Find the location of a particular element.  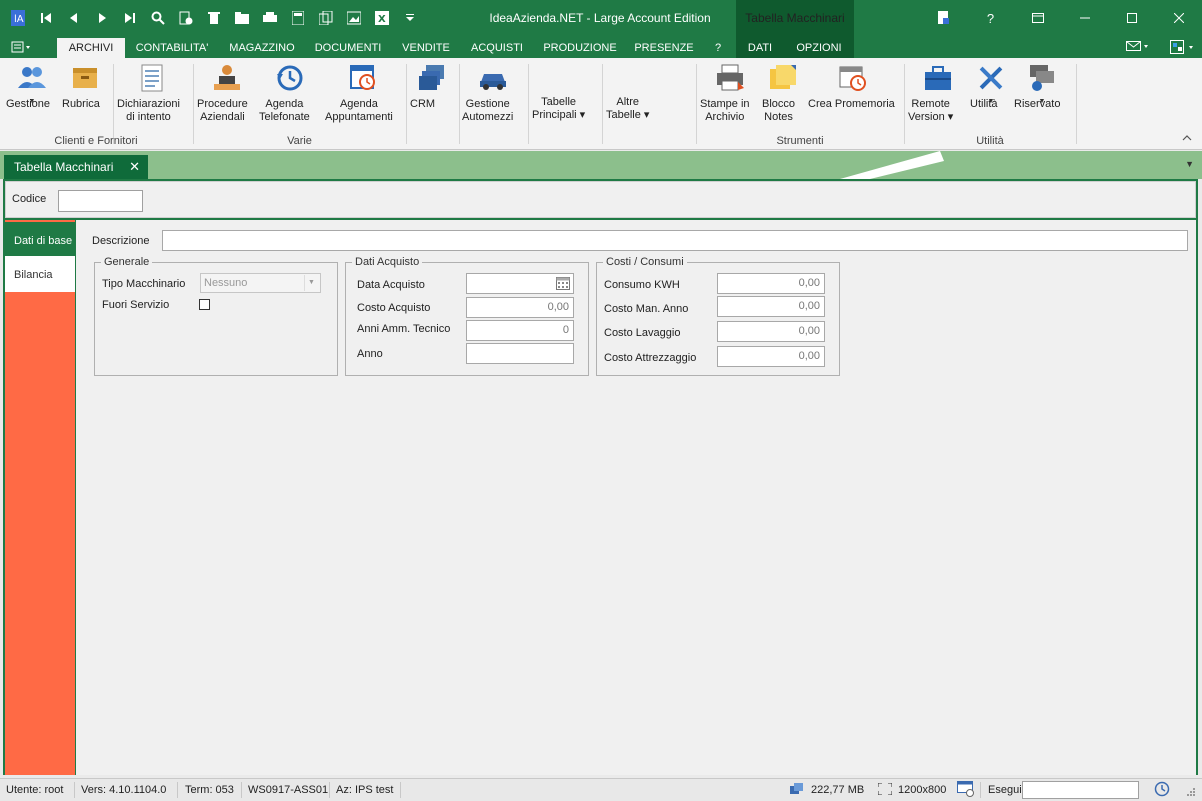

tab-vendite: VENDITE is located at coordinates (426, 48).